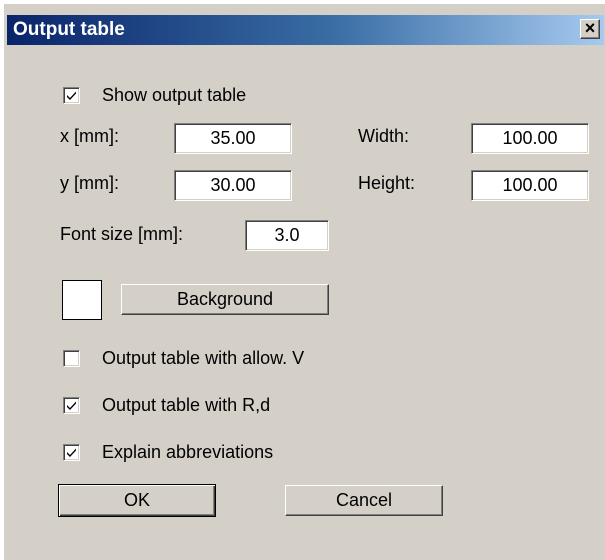  I want to click on font-size-label: Font size [mm]:, so click(122, 234).